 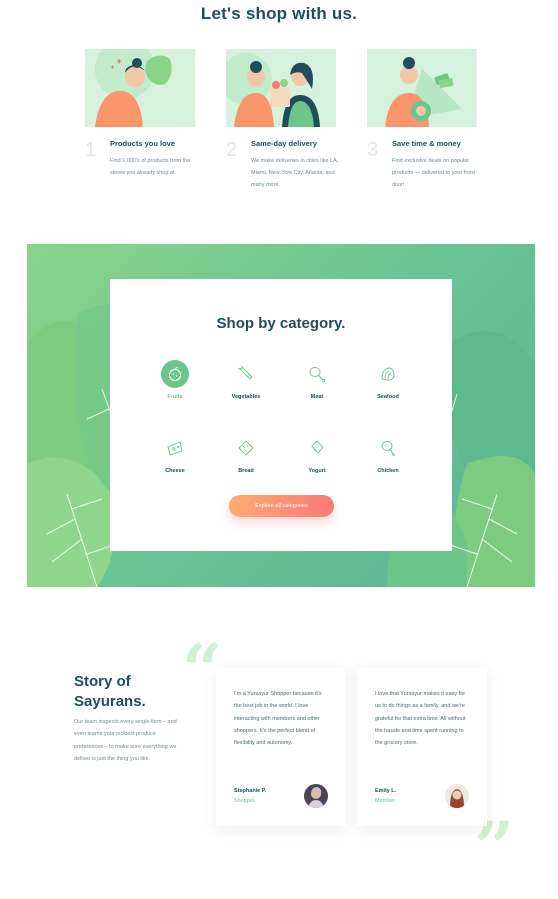 I want to click on page-title: Let's shop with us., so click(x=279, y=13).